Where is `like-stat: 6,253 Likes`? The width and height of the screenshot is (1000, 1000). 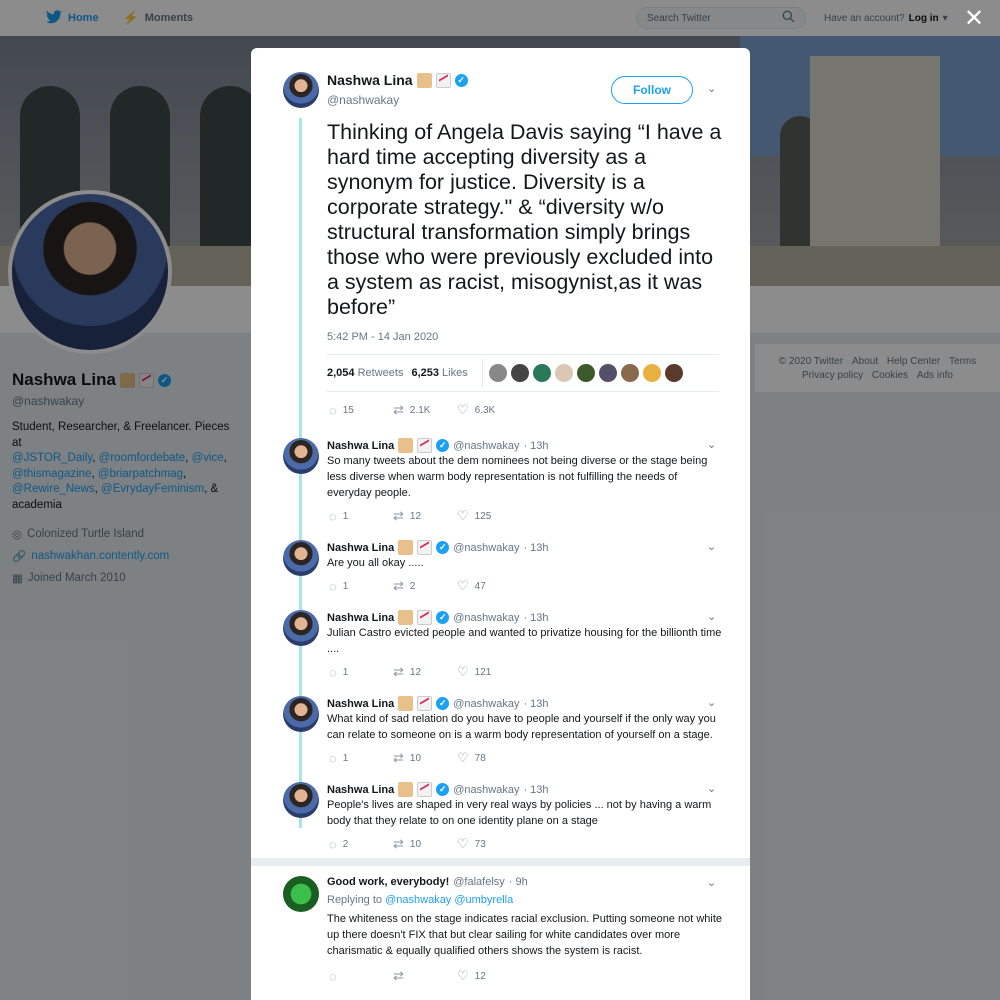
like-stat: 6,253 Likes is located at coordinates (439, 373).